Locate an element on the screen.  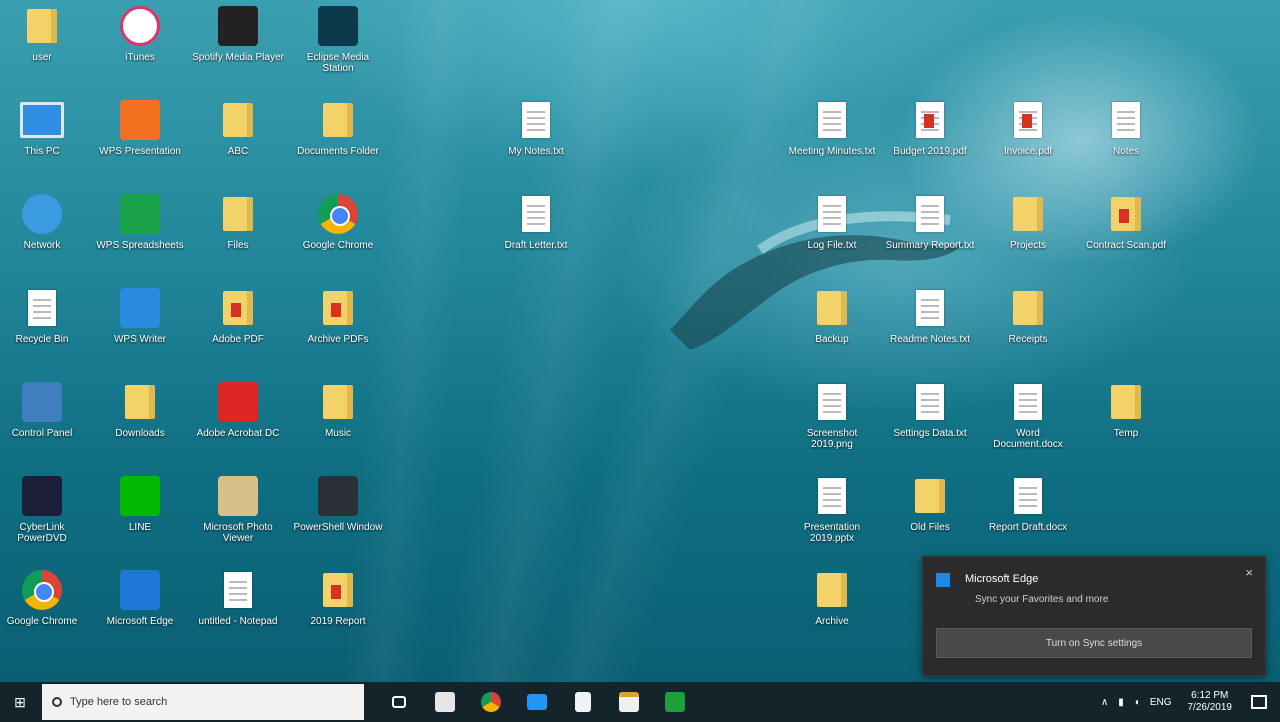
desktop-shortcut: Report Draft.docx is located at coordinates (1028, 514).